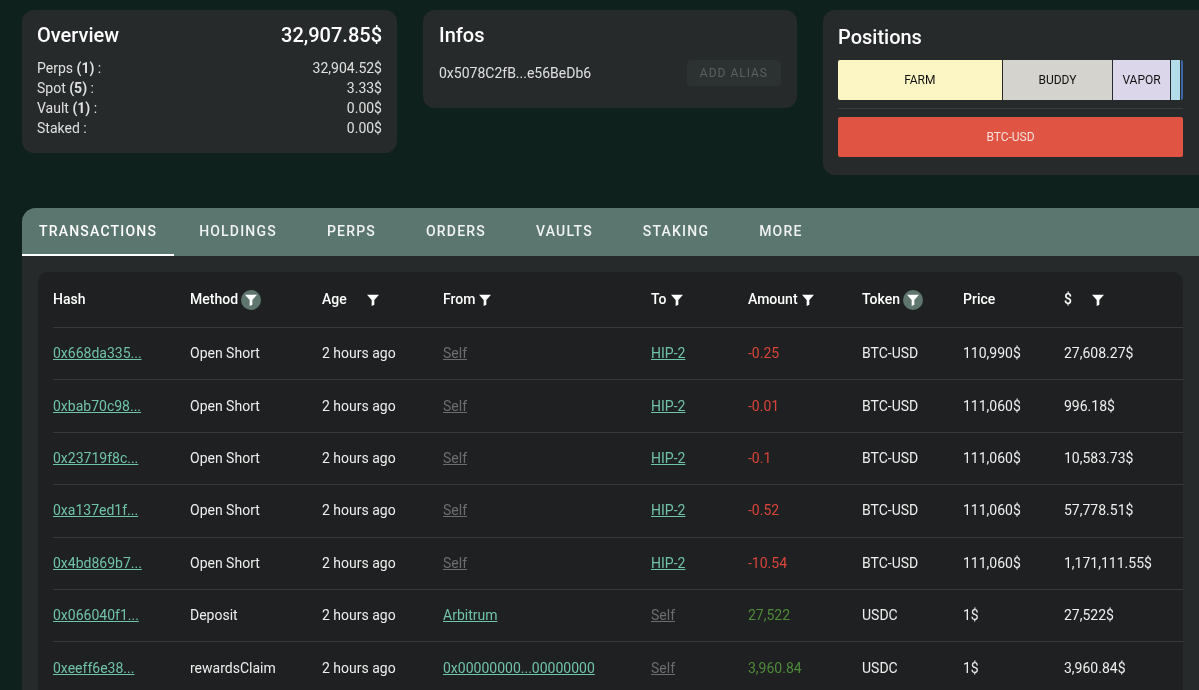 The image size is (1199, 690). Describe the element at coordinates (470, 616) in the screenshot. I see `table-link: Arbitrum` at that location.